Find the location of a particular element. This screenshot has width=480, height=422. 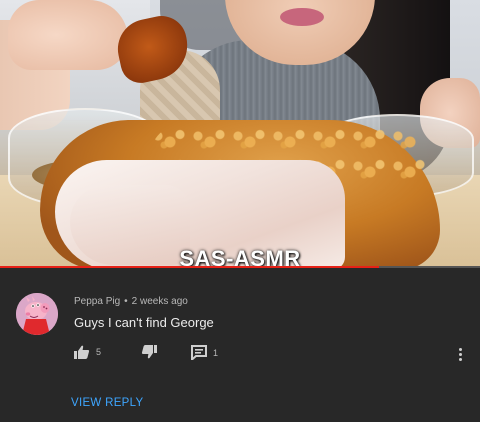

comment-text: Guys I can't find George is located at coordinates (144, 322).